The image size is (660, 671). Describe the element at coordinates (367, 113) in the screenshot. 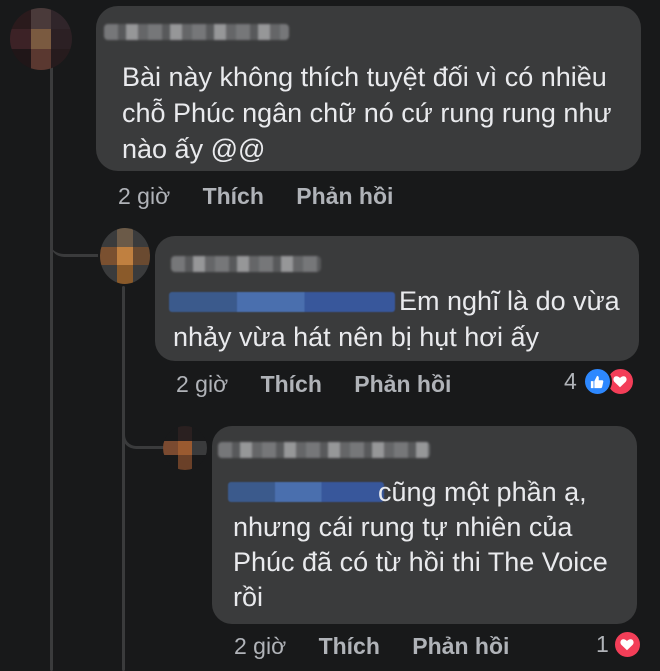

I see `comment-text-line: chỗ Phúc ngân chữ nó cứ rung rung như` at that location.